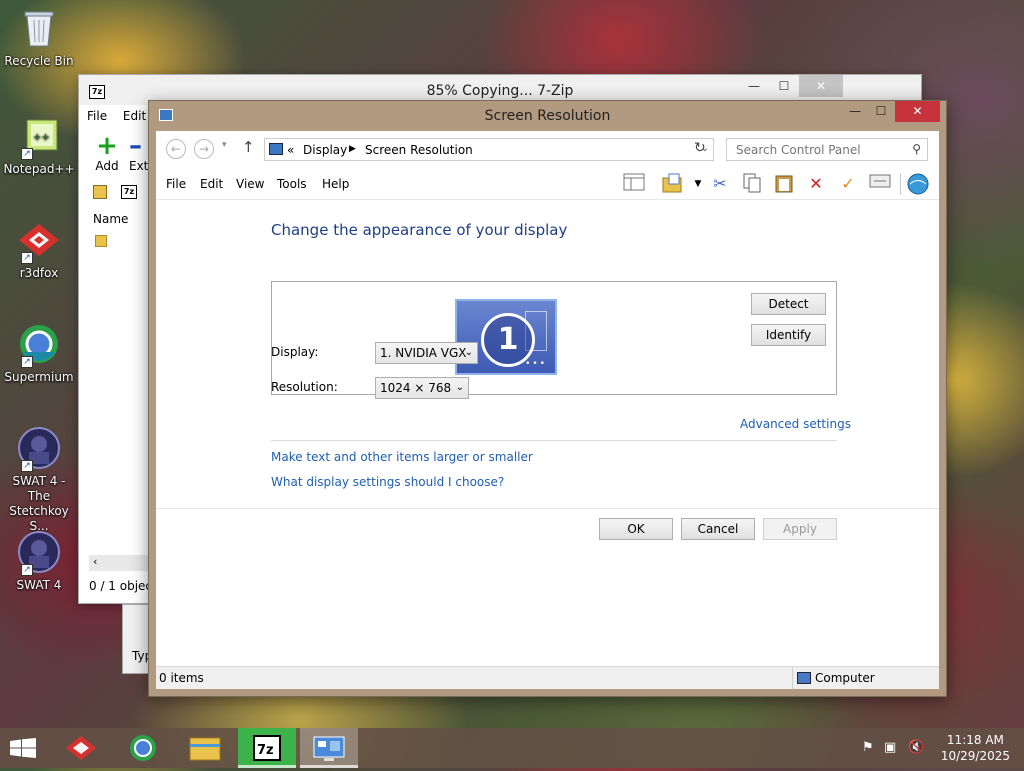  What do you see at coordinates (205, 748) in the screenshot?
I see `taskbar-file-explorer` at bounding box center [205, 748].